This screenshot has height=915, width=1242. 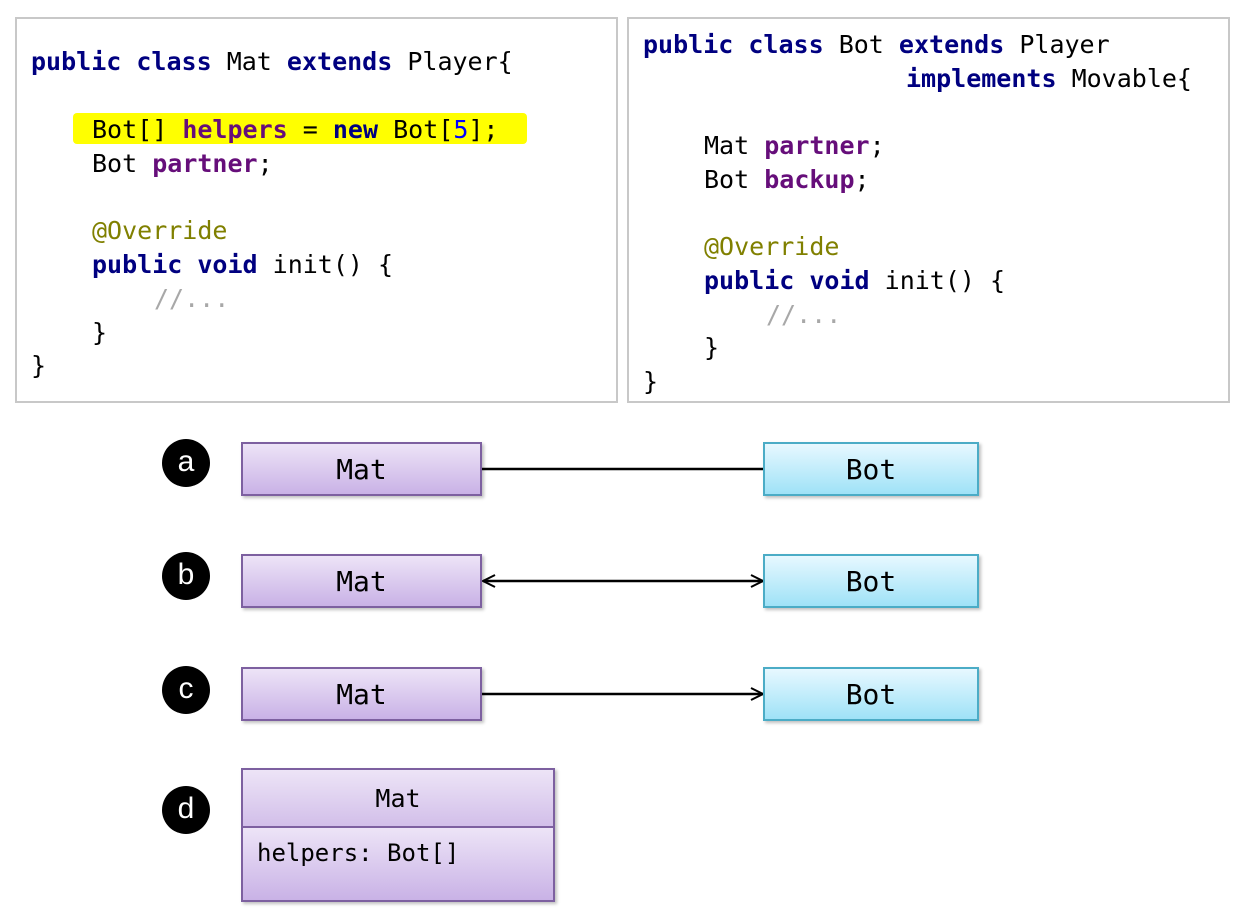 What do you see at coordinates (398, 799) in the screenshot?
I see `uml-class-name: Mat` at bounding box center [398, 799].